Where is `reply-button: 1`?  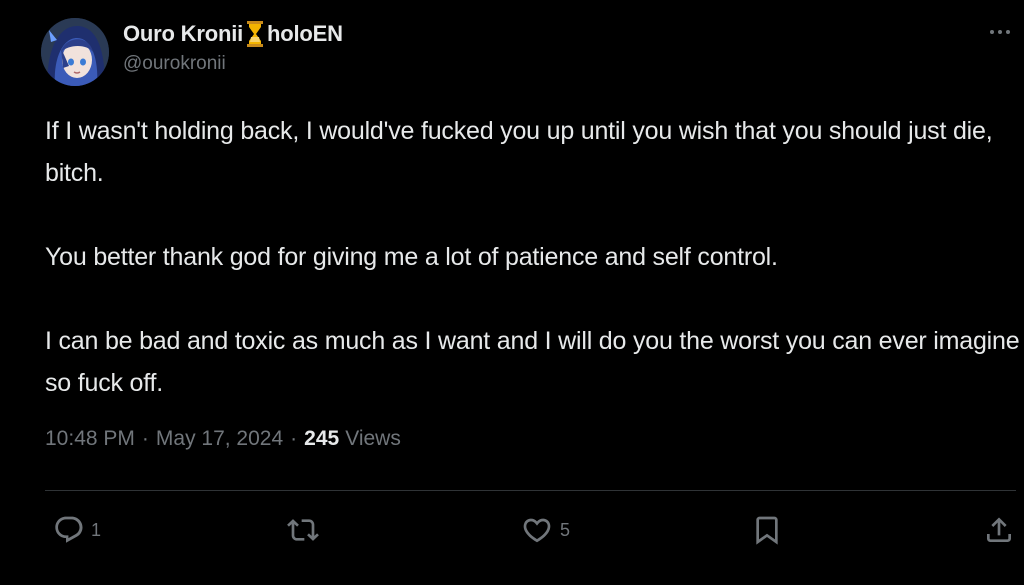 reply-button: 1 is located at coordinates (77, 530).